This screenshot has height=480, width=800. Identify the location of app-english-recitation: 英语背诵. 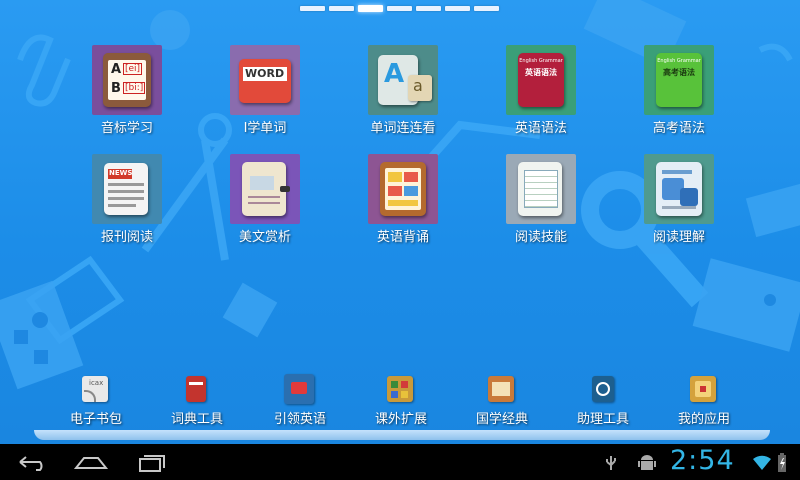
(402, 204).